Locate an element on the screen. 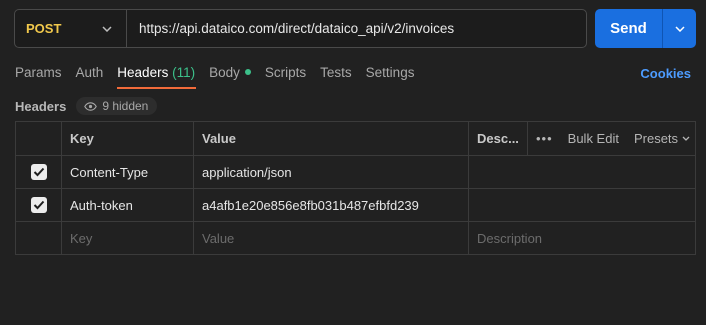  checkbox-column-header is located at coordinates (38, 138).